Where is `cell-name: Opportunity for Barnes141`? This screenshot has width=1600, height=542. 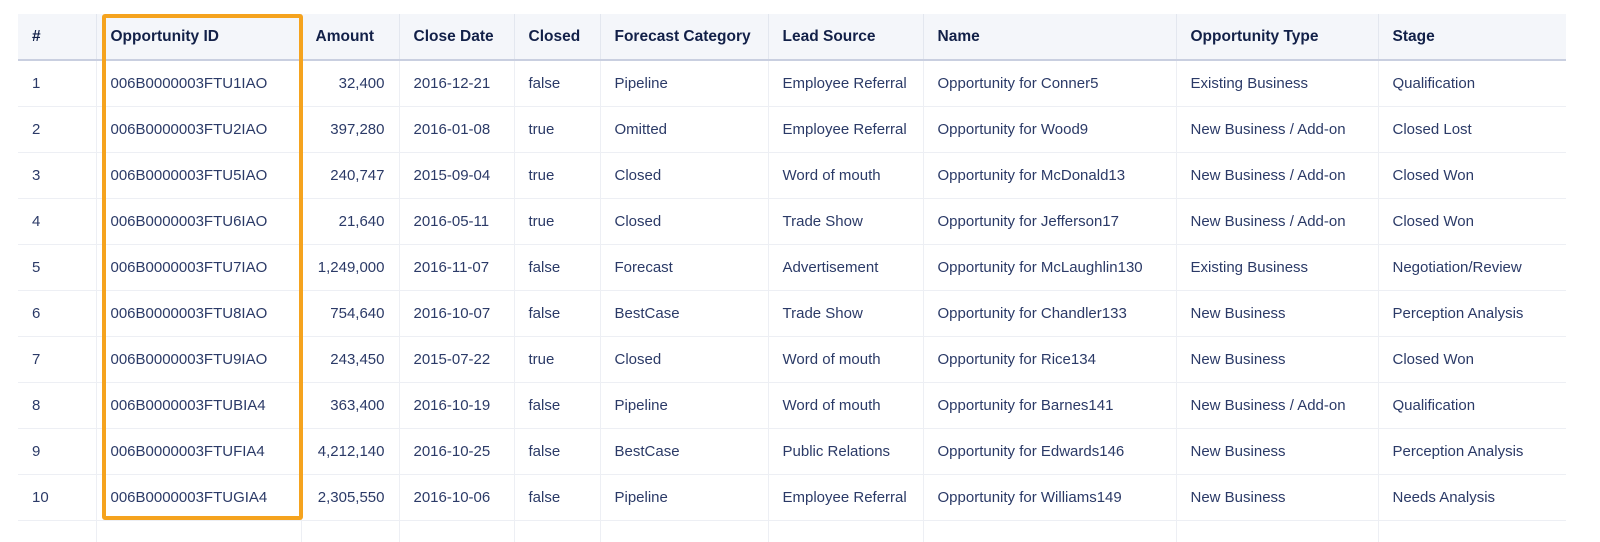
cell-name: Opportunity for Barnes141 is located at coordinates (1050, 405).